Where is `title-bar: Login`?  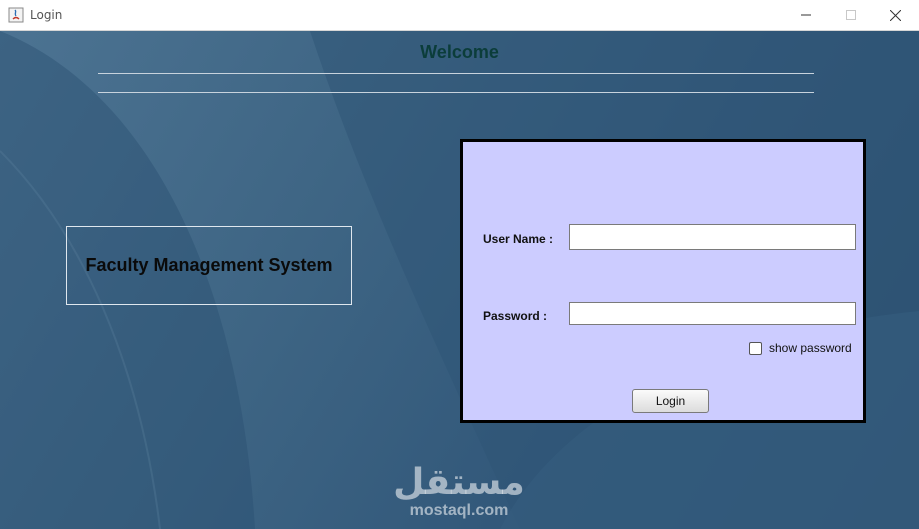 title-bar: Login is located at coordinates (459, 15).